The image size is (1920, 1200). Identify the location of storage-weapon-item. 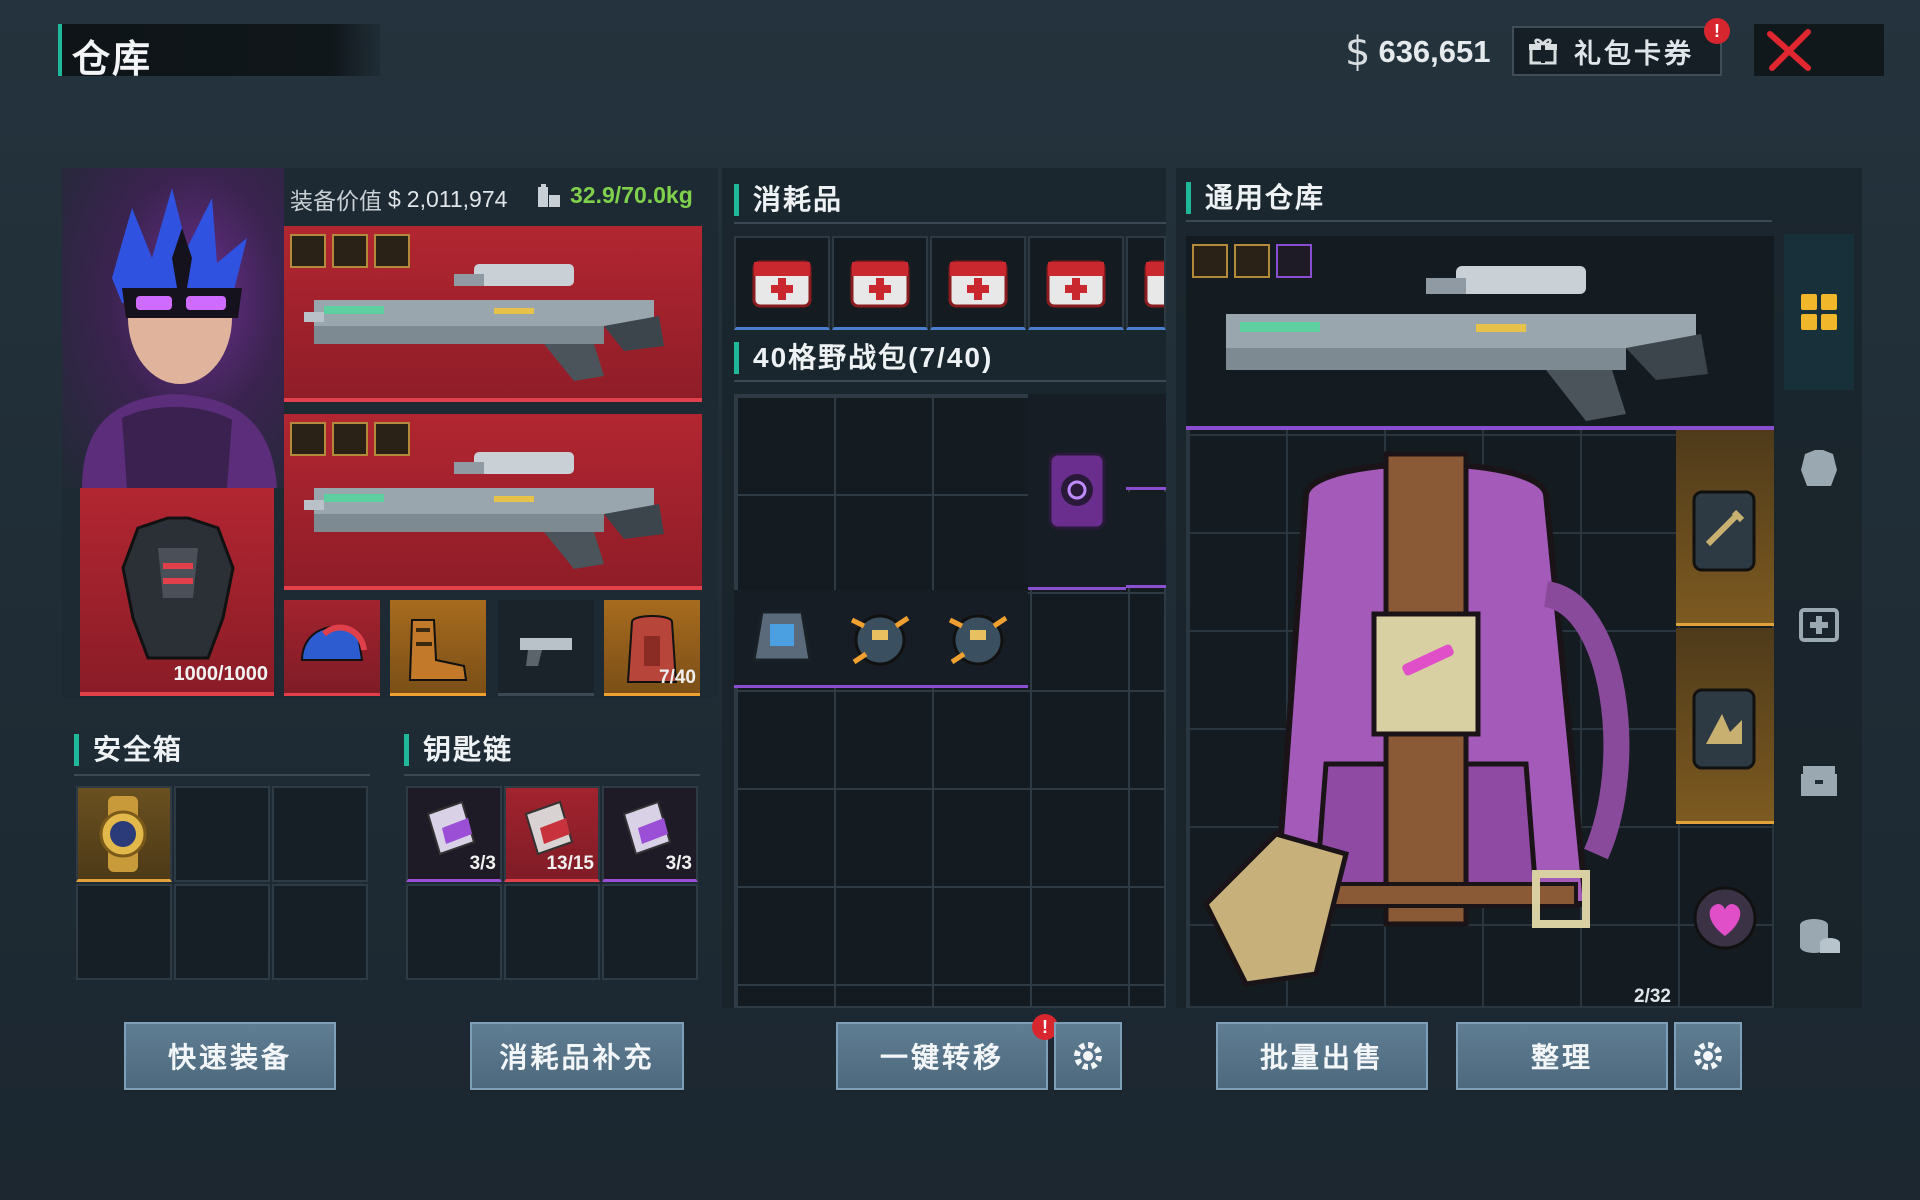
(1480, 333).